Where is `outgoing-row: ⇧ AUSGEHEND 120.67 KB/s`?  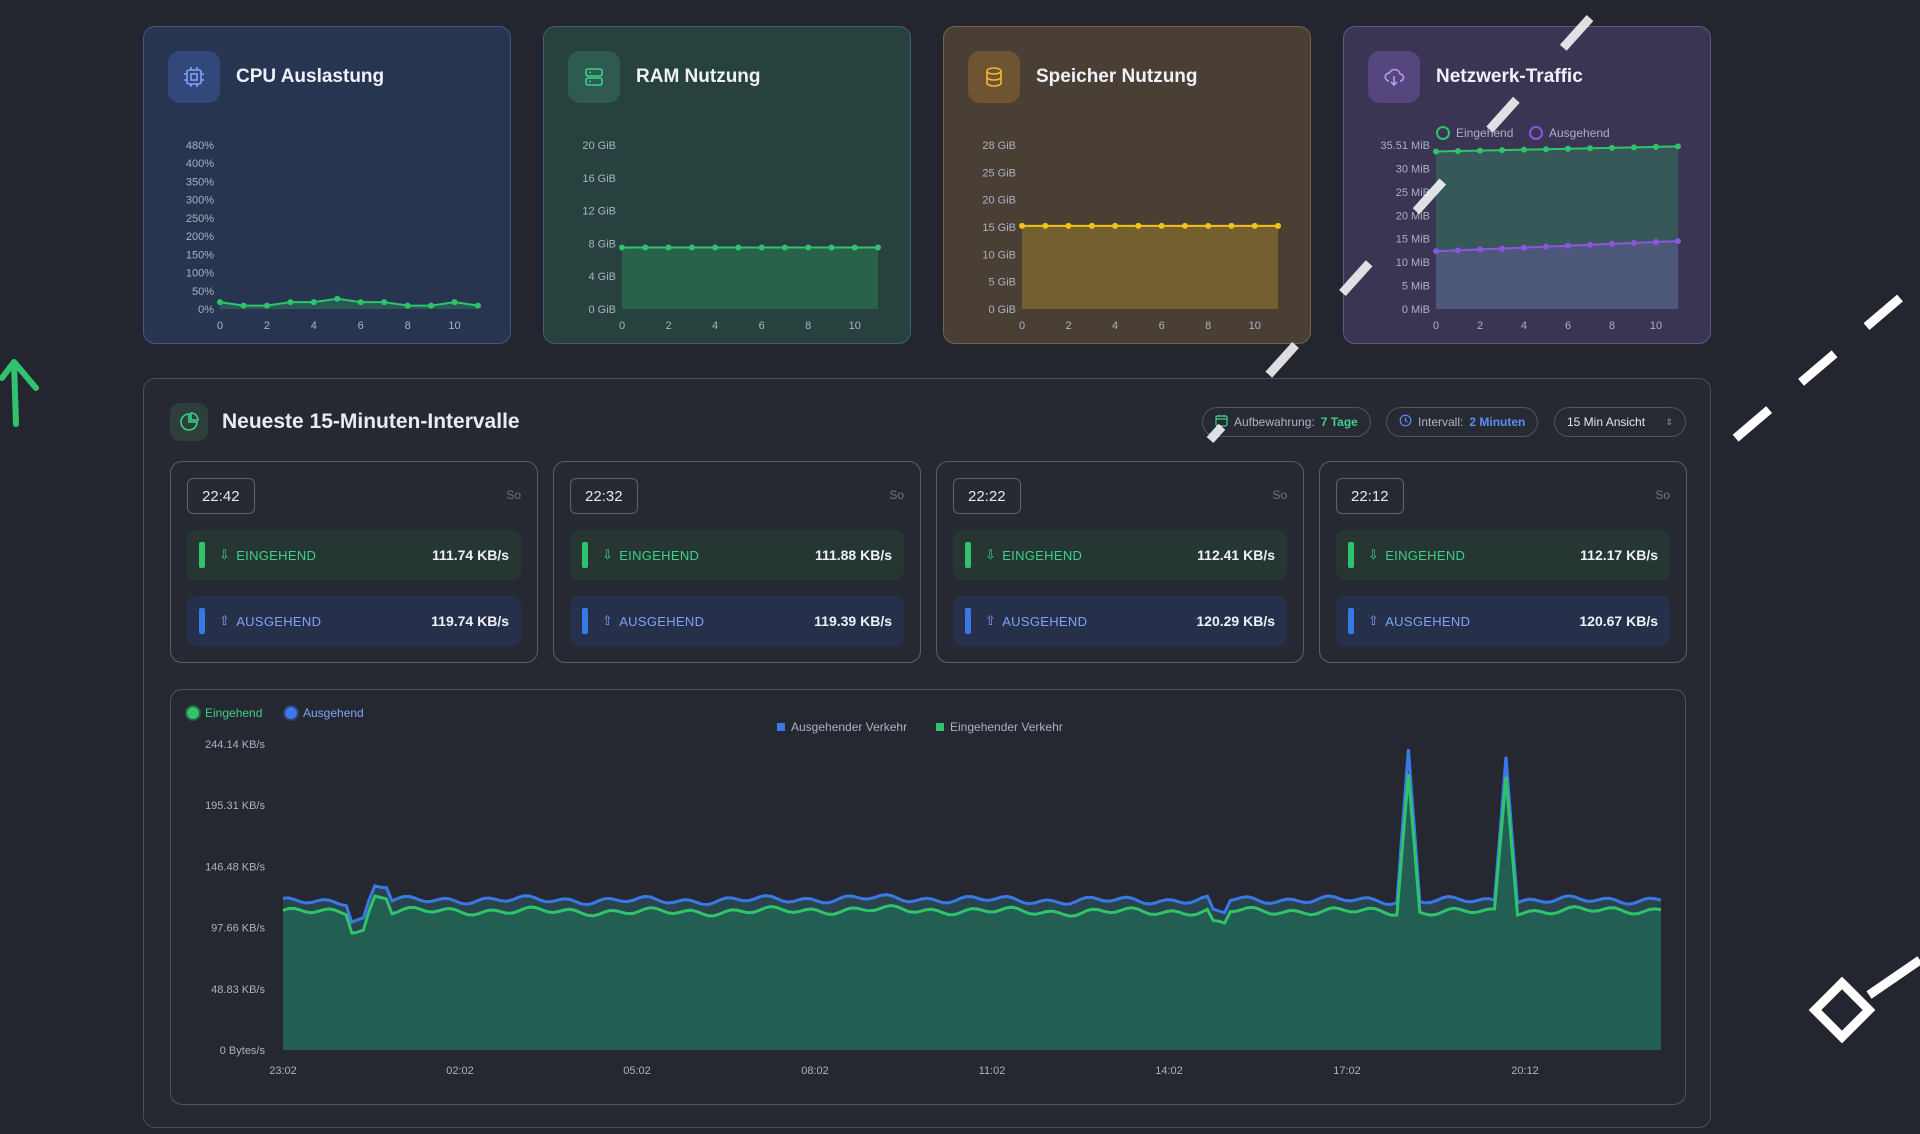
outgoing-row: ⇧ AUSGEHEND 120.67 KB/s is located at coordinates (1503, 621).